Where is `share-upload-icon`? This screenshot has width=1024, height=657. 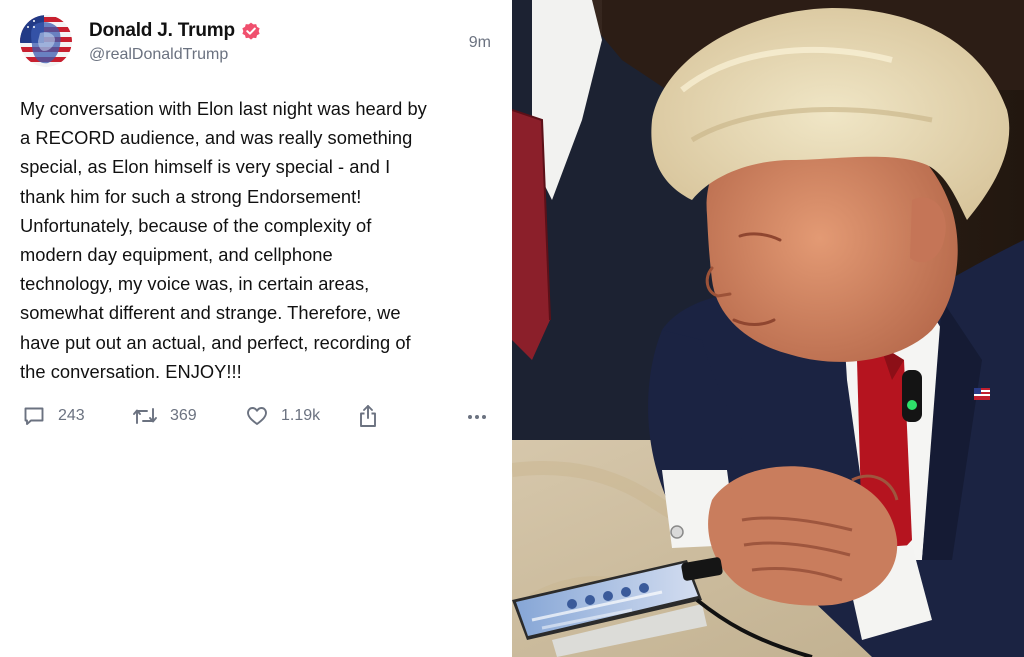
share-upload-icon is located at coordinates (368, 416).